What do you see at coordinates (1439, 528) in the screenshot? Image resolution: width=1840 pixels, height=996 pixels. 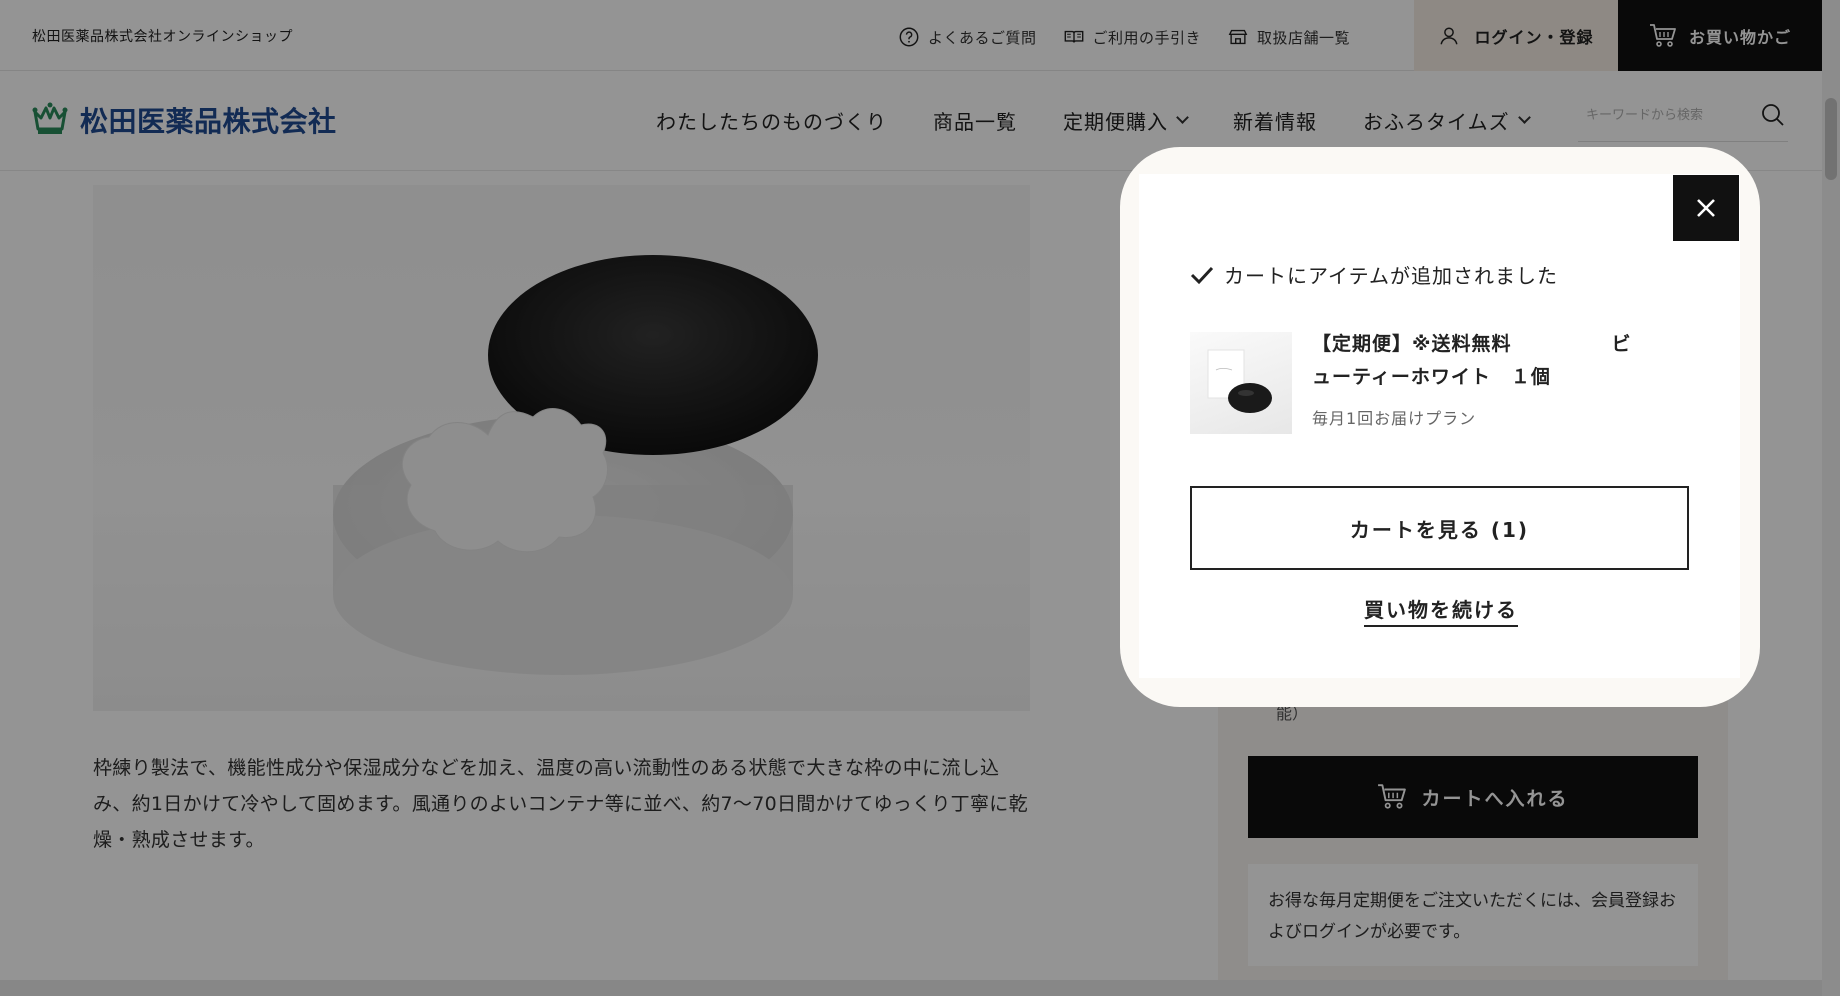 I see `view-cart-button: カートを見る (1)` at bounding box center [1439, 528].